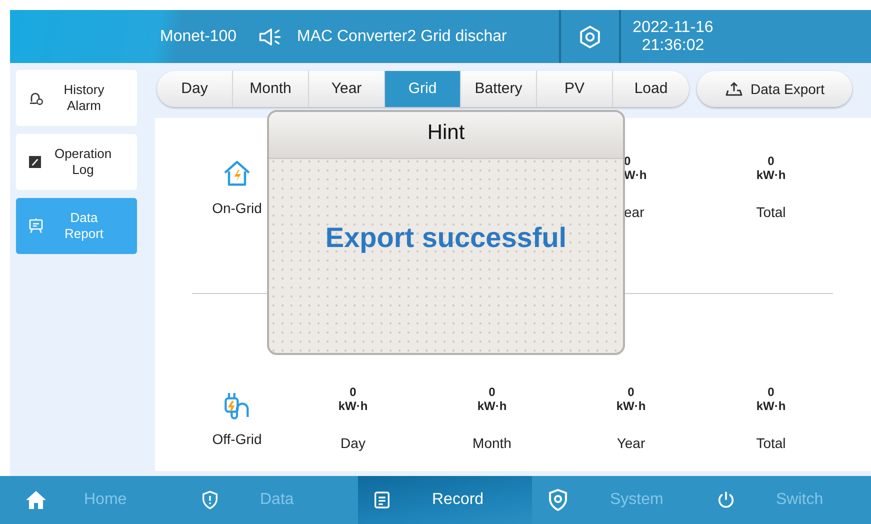 The image size is (871, 524). What do you see at coordinates (36, 226) in the screenshot?
I see `report-icon` at bounding box center [36, 226].